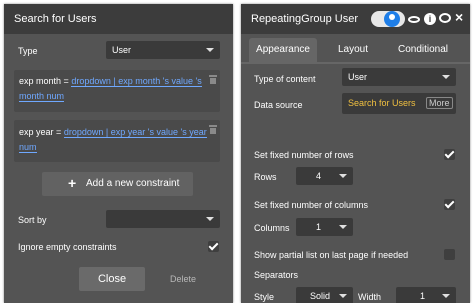 Image resolution: width=474 pixels, height=303 pixels. Describe the element at coordinates (331, 255) in the screenshot. I see `partial-list-label: Show partial list on last page if needed` at that location.